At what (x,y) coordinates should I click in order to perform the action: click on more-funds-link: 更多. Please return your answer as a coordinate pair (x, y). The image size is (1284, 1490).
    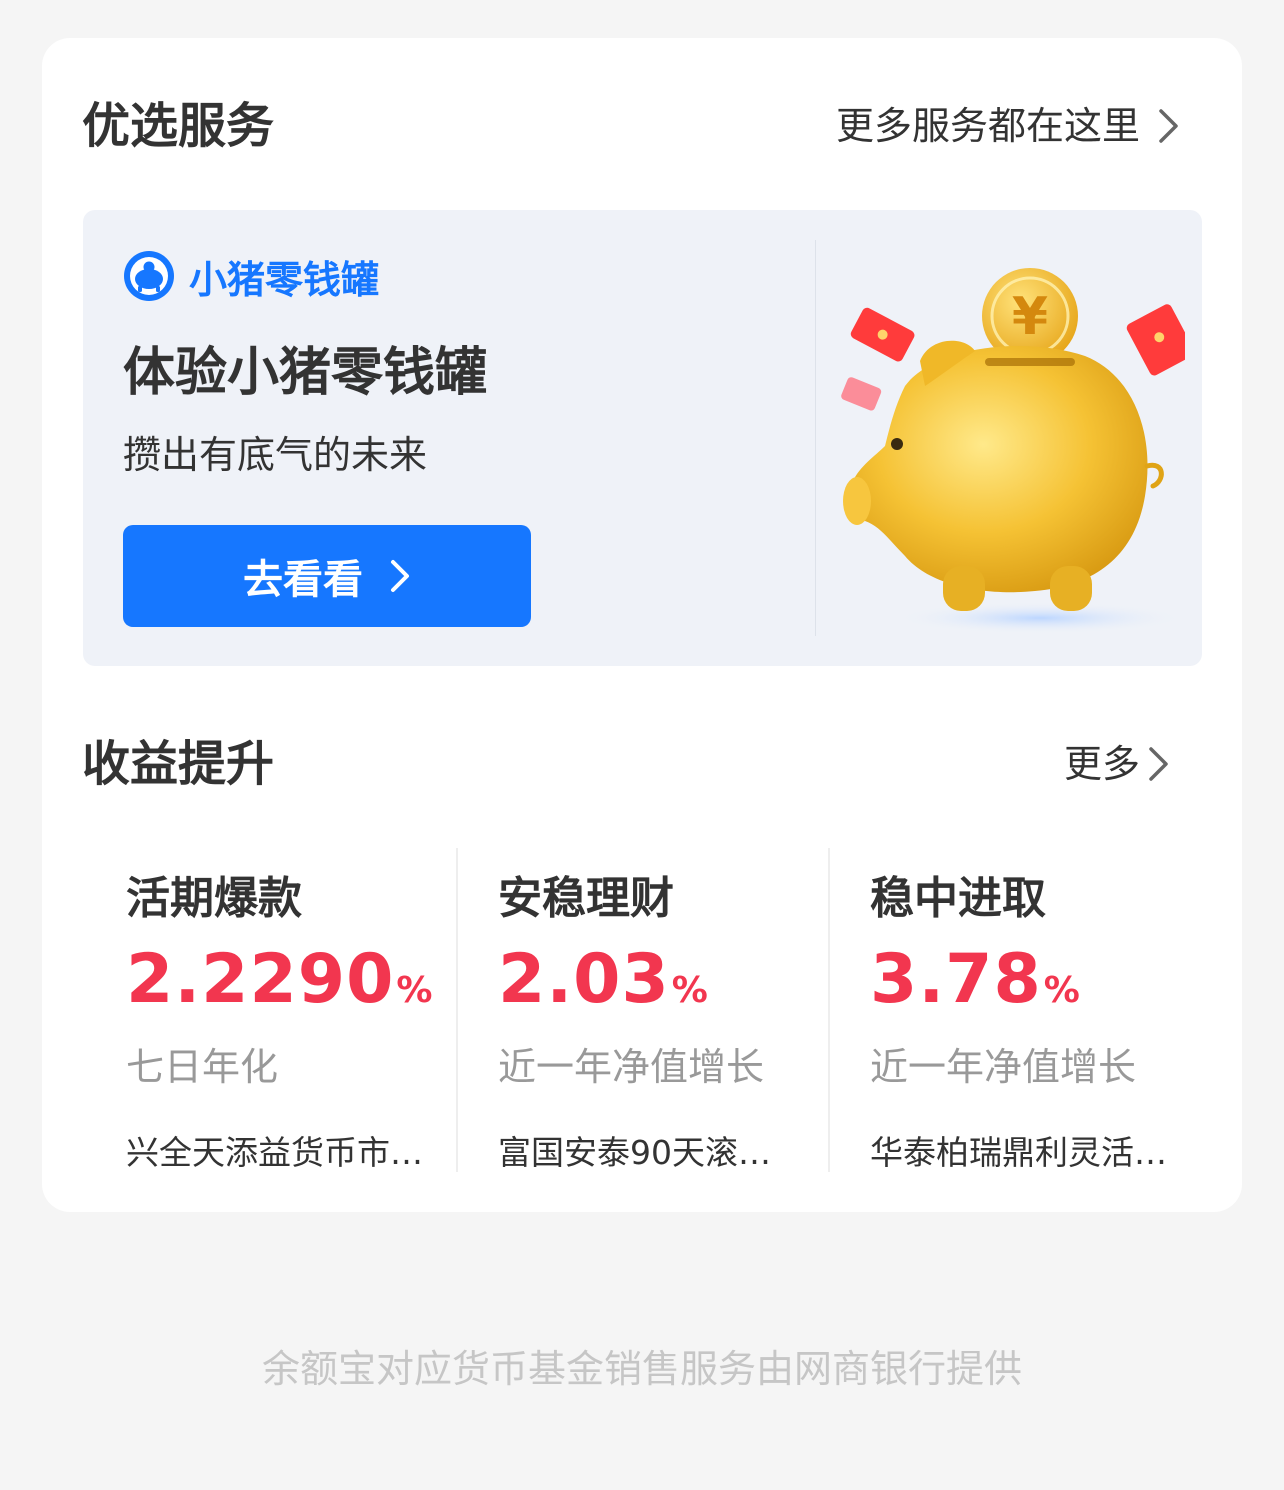
    Looking at the image, I should click on (1117, 764).